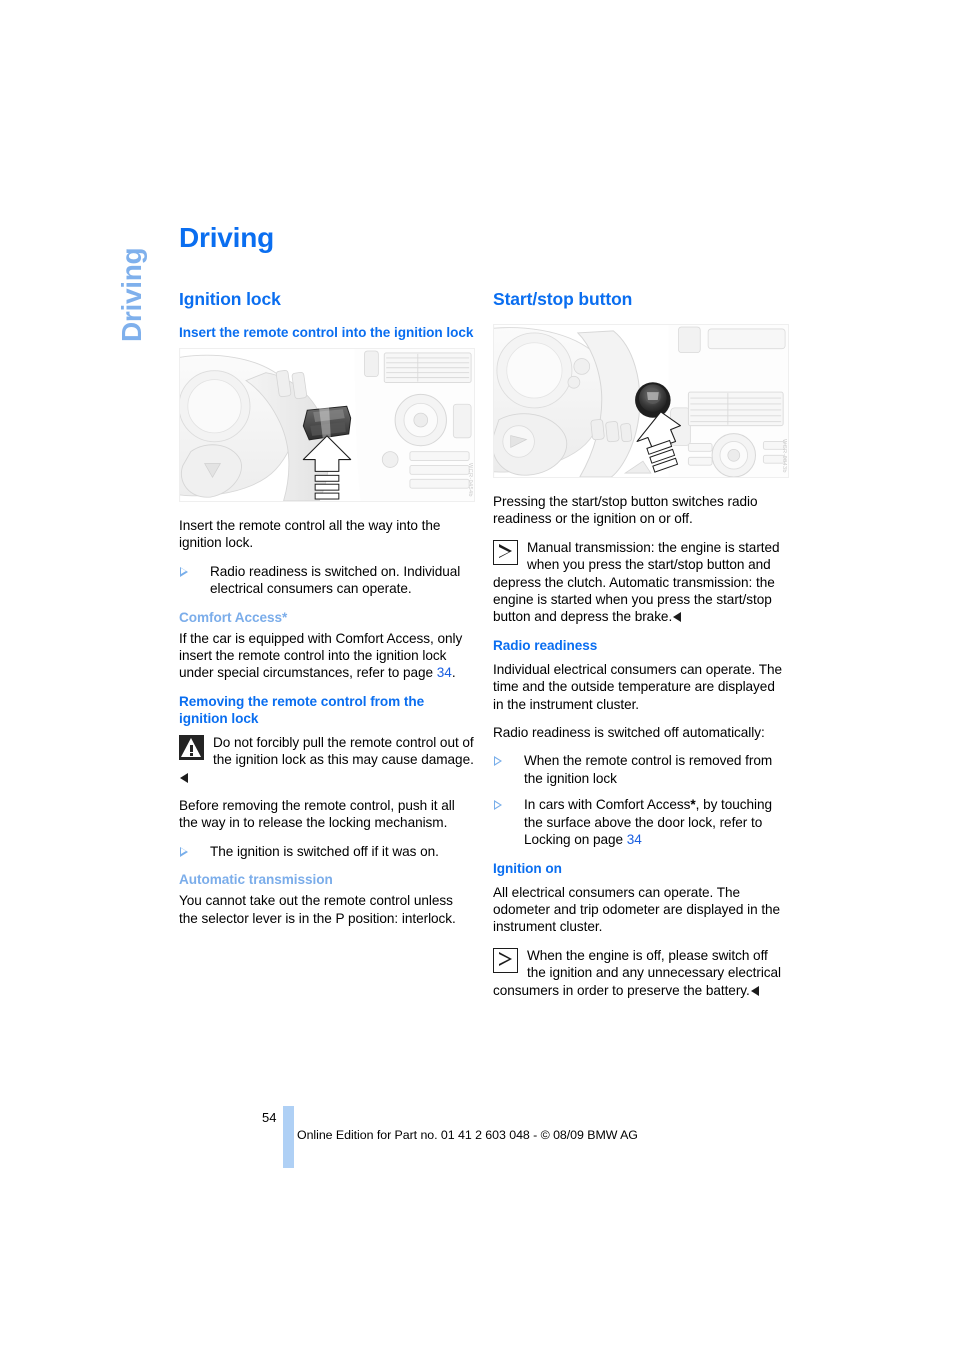  I want to click on chapter-tab-label: Driving, so click(131, 294).